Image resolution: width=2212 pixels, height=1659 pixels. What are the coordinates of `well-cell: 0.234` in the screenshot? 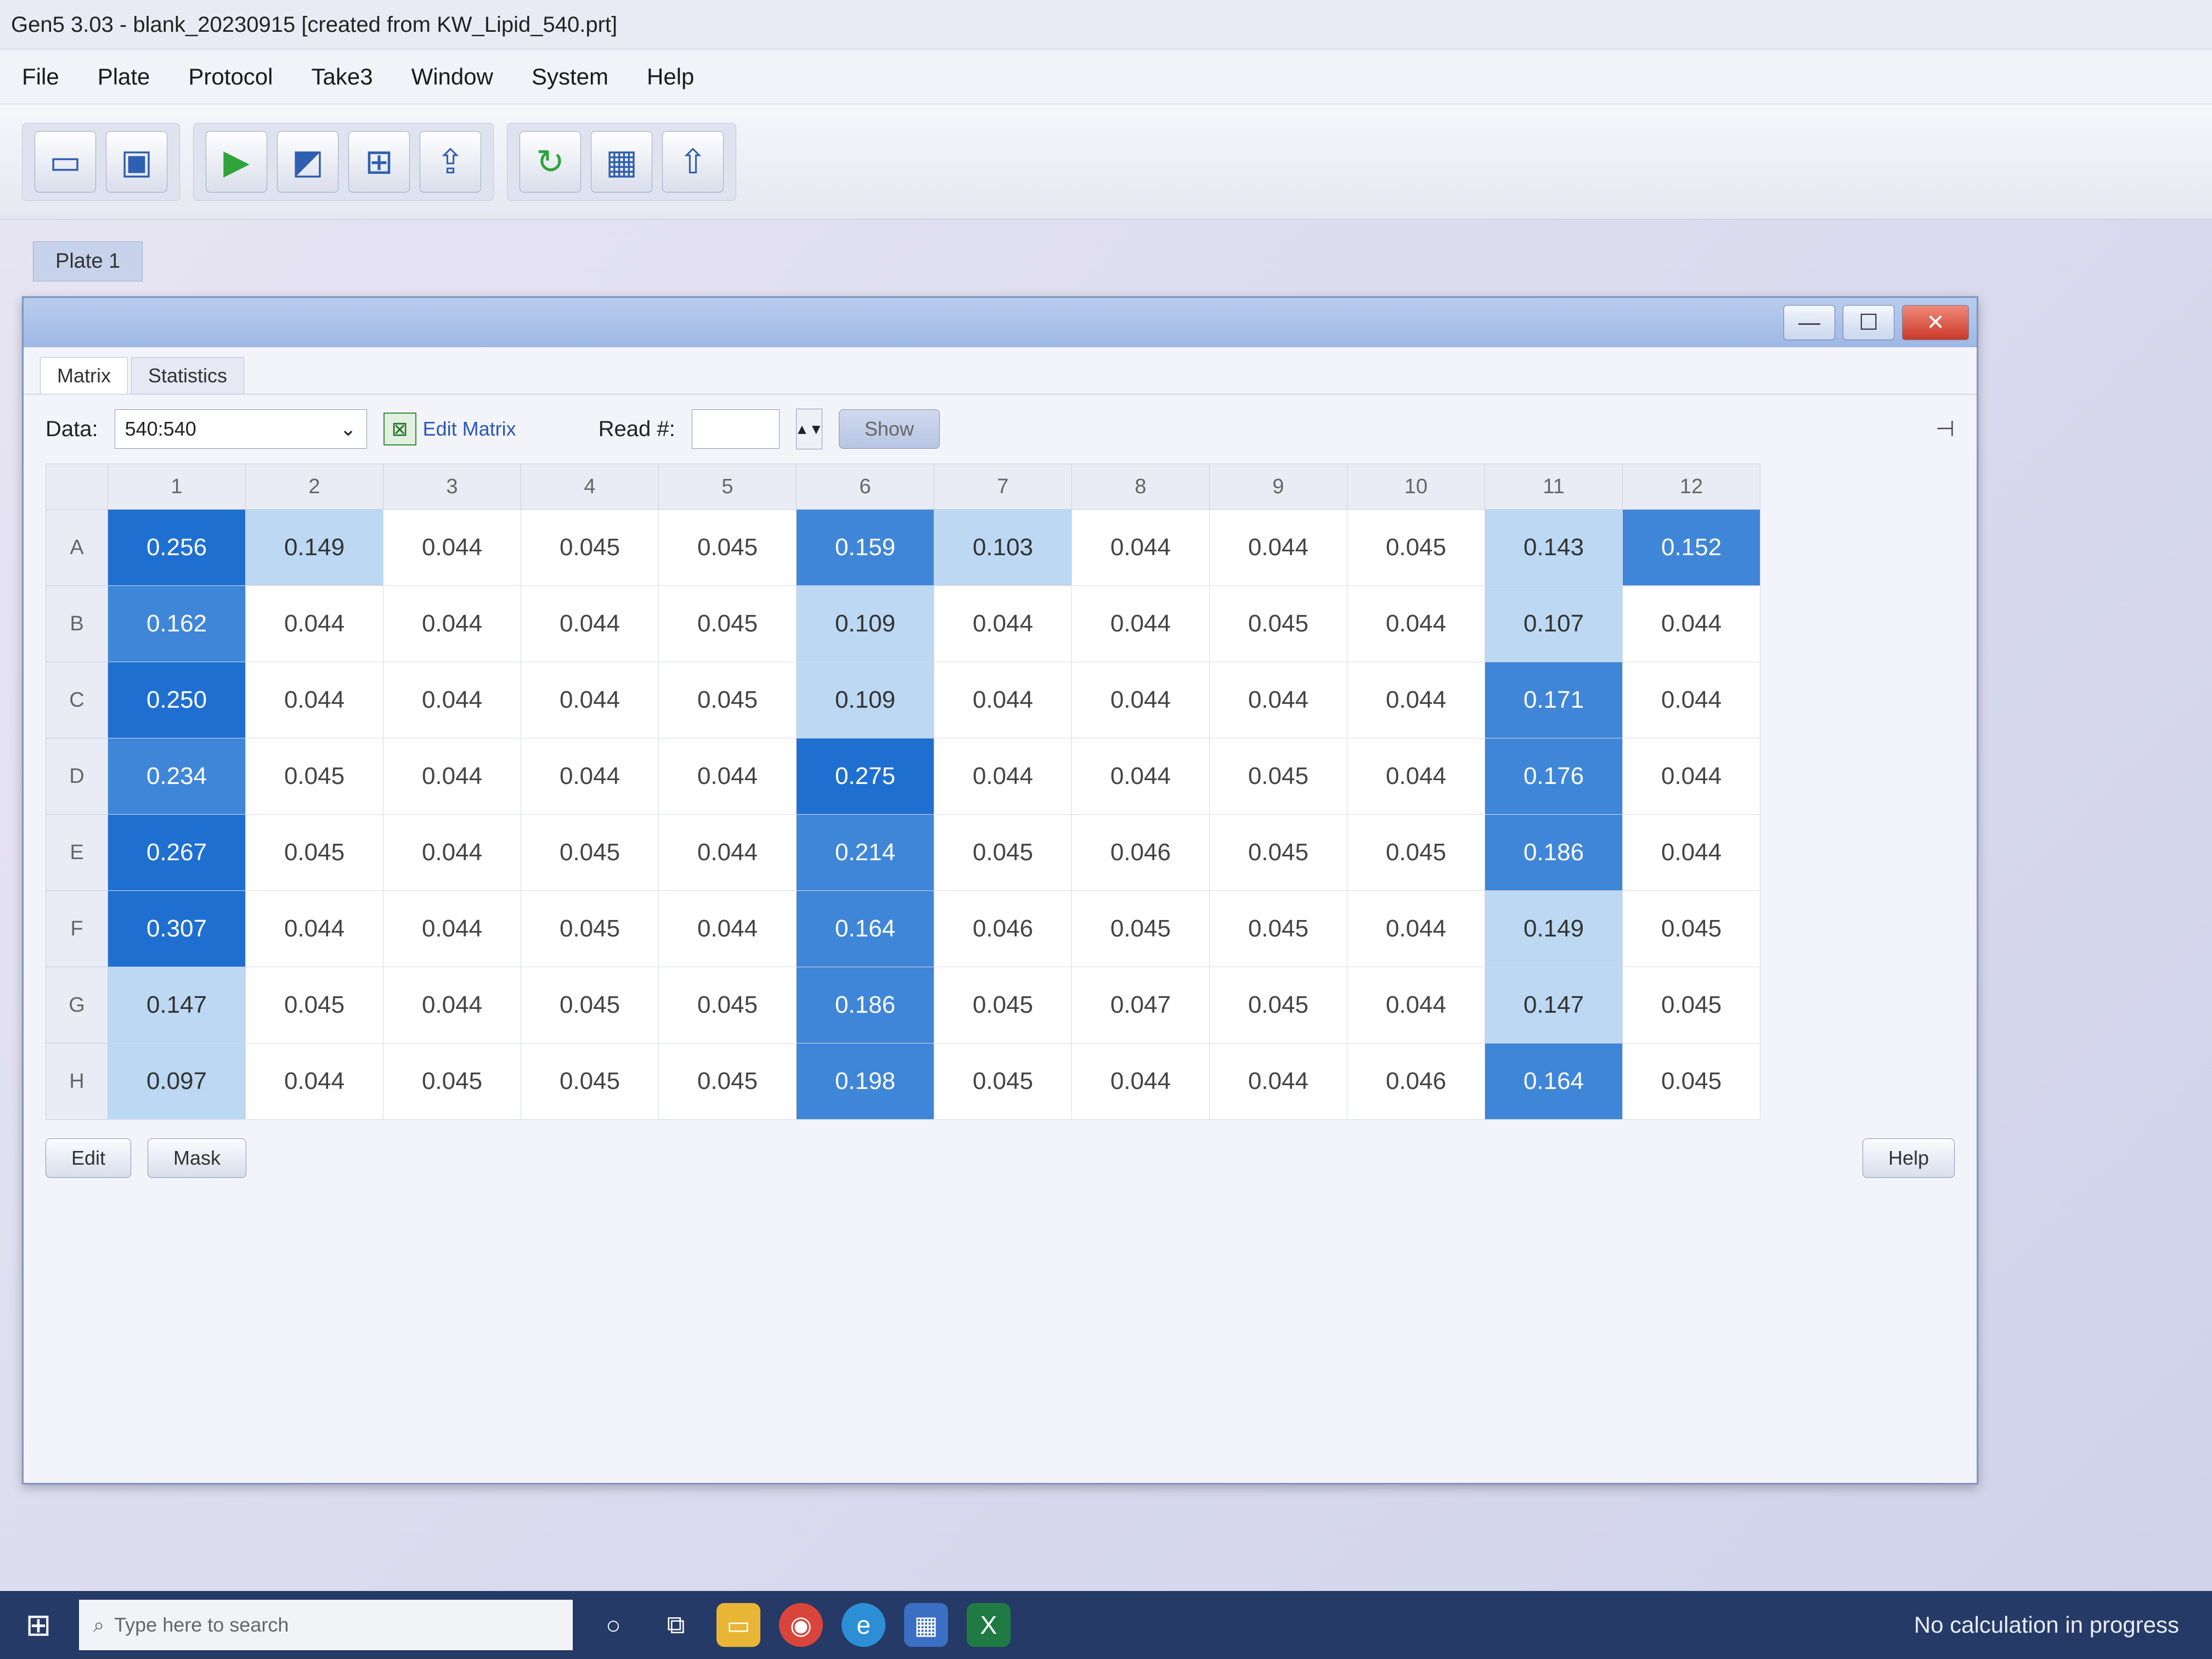 It's located at (177, 776).